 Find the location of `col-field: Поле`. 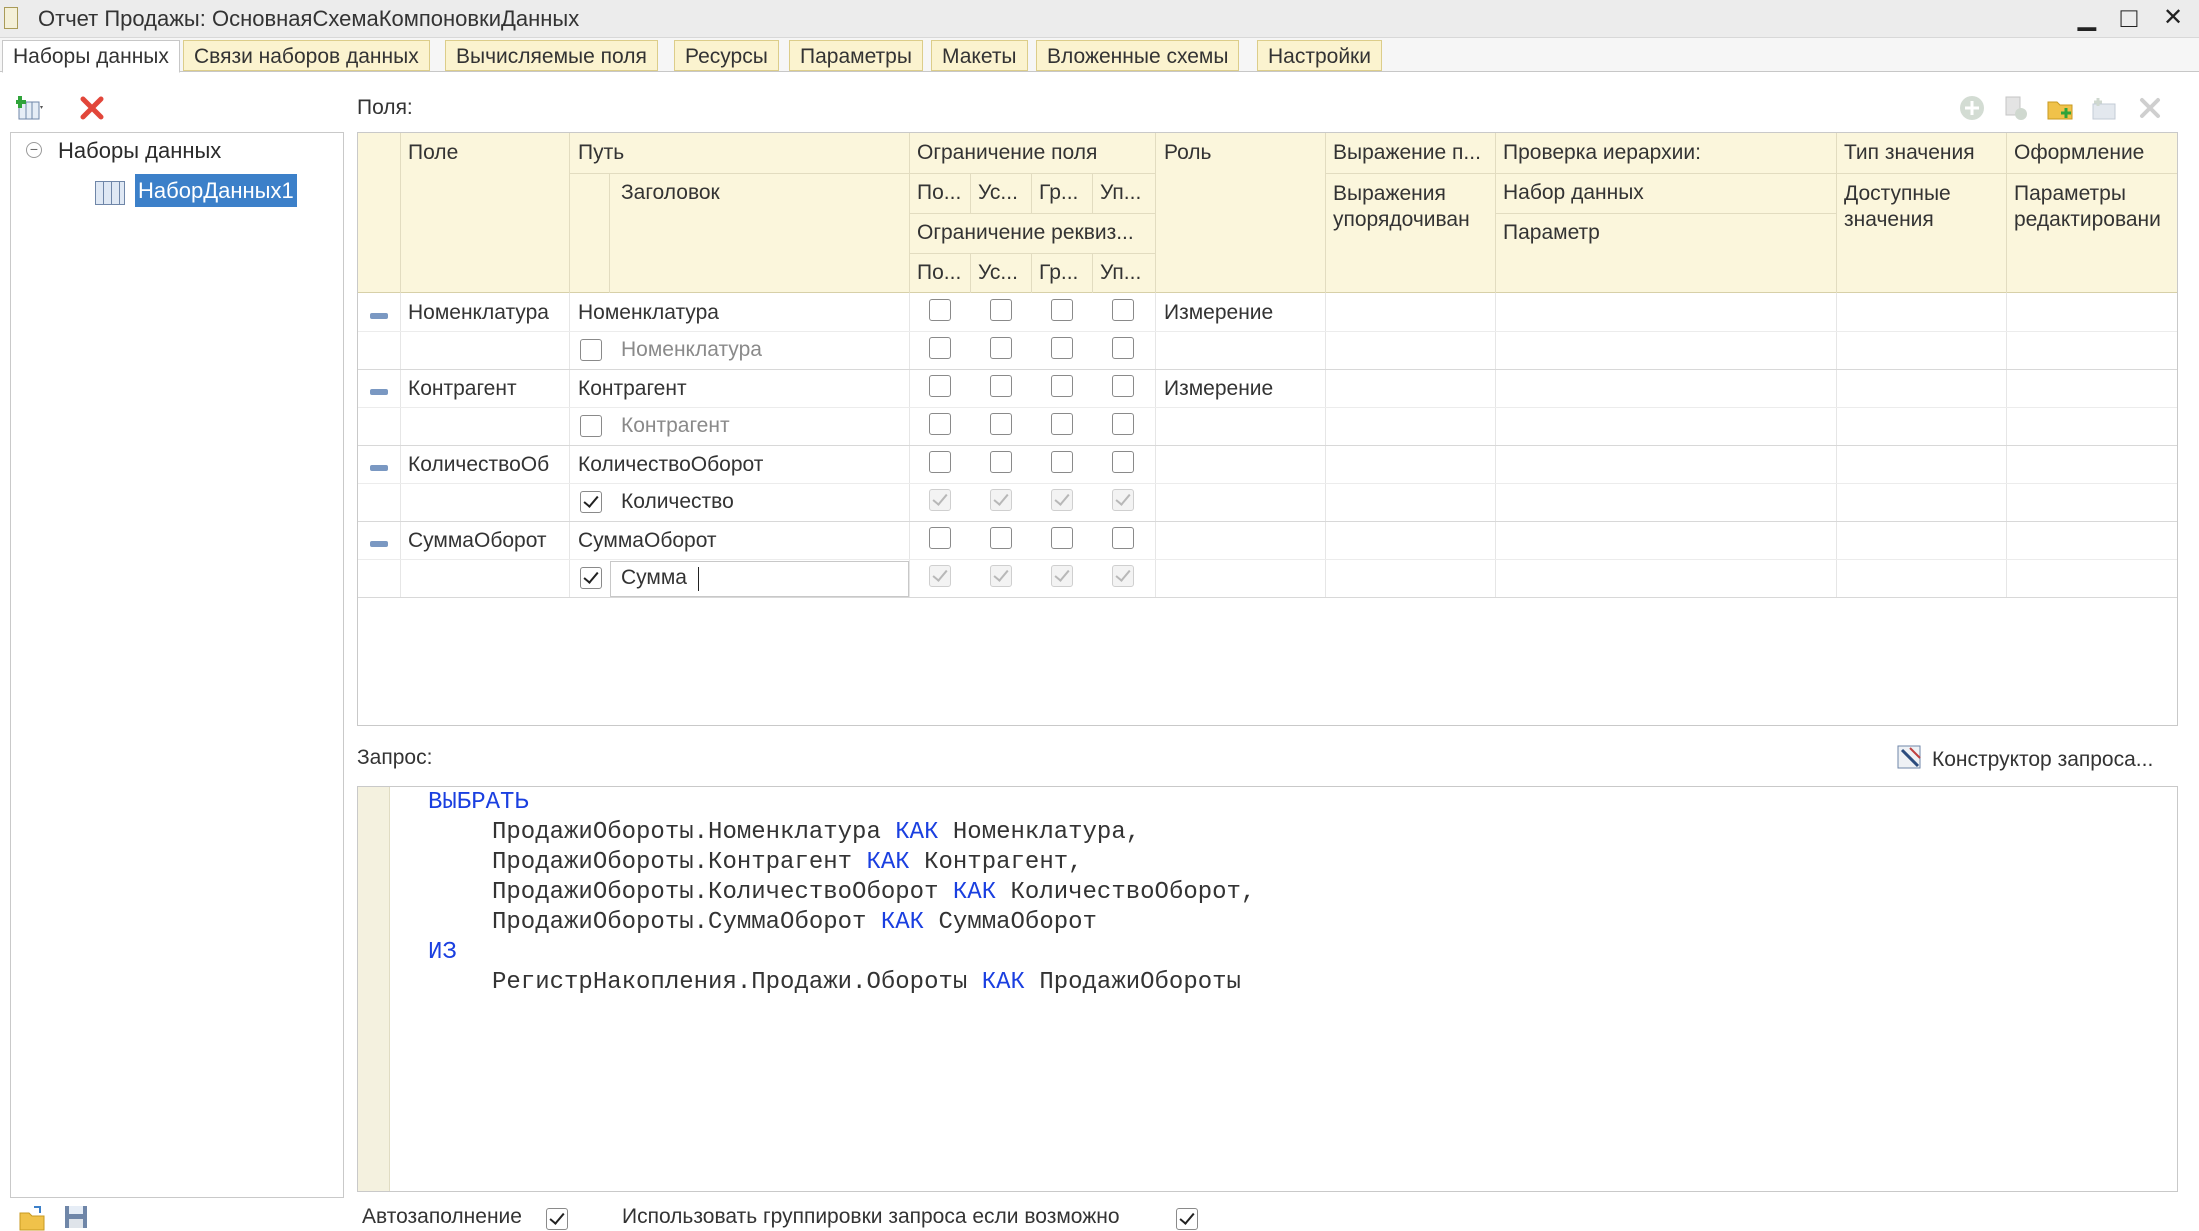

col-field: Поле is located at coordinates (433, 153).